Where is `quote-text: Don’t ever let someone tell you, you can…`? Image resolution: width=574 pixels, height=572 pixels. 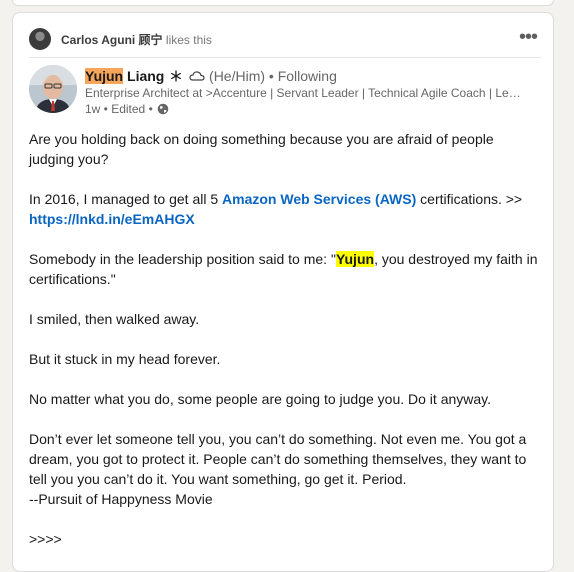 quote-text: Don’t ever let someone tell you, you can… is located at coordinates (278, 459).